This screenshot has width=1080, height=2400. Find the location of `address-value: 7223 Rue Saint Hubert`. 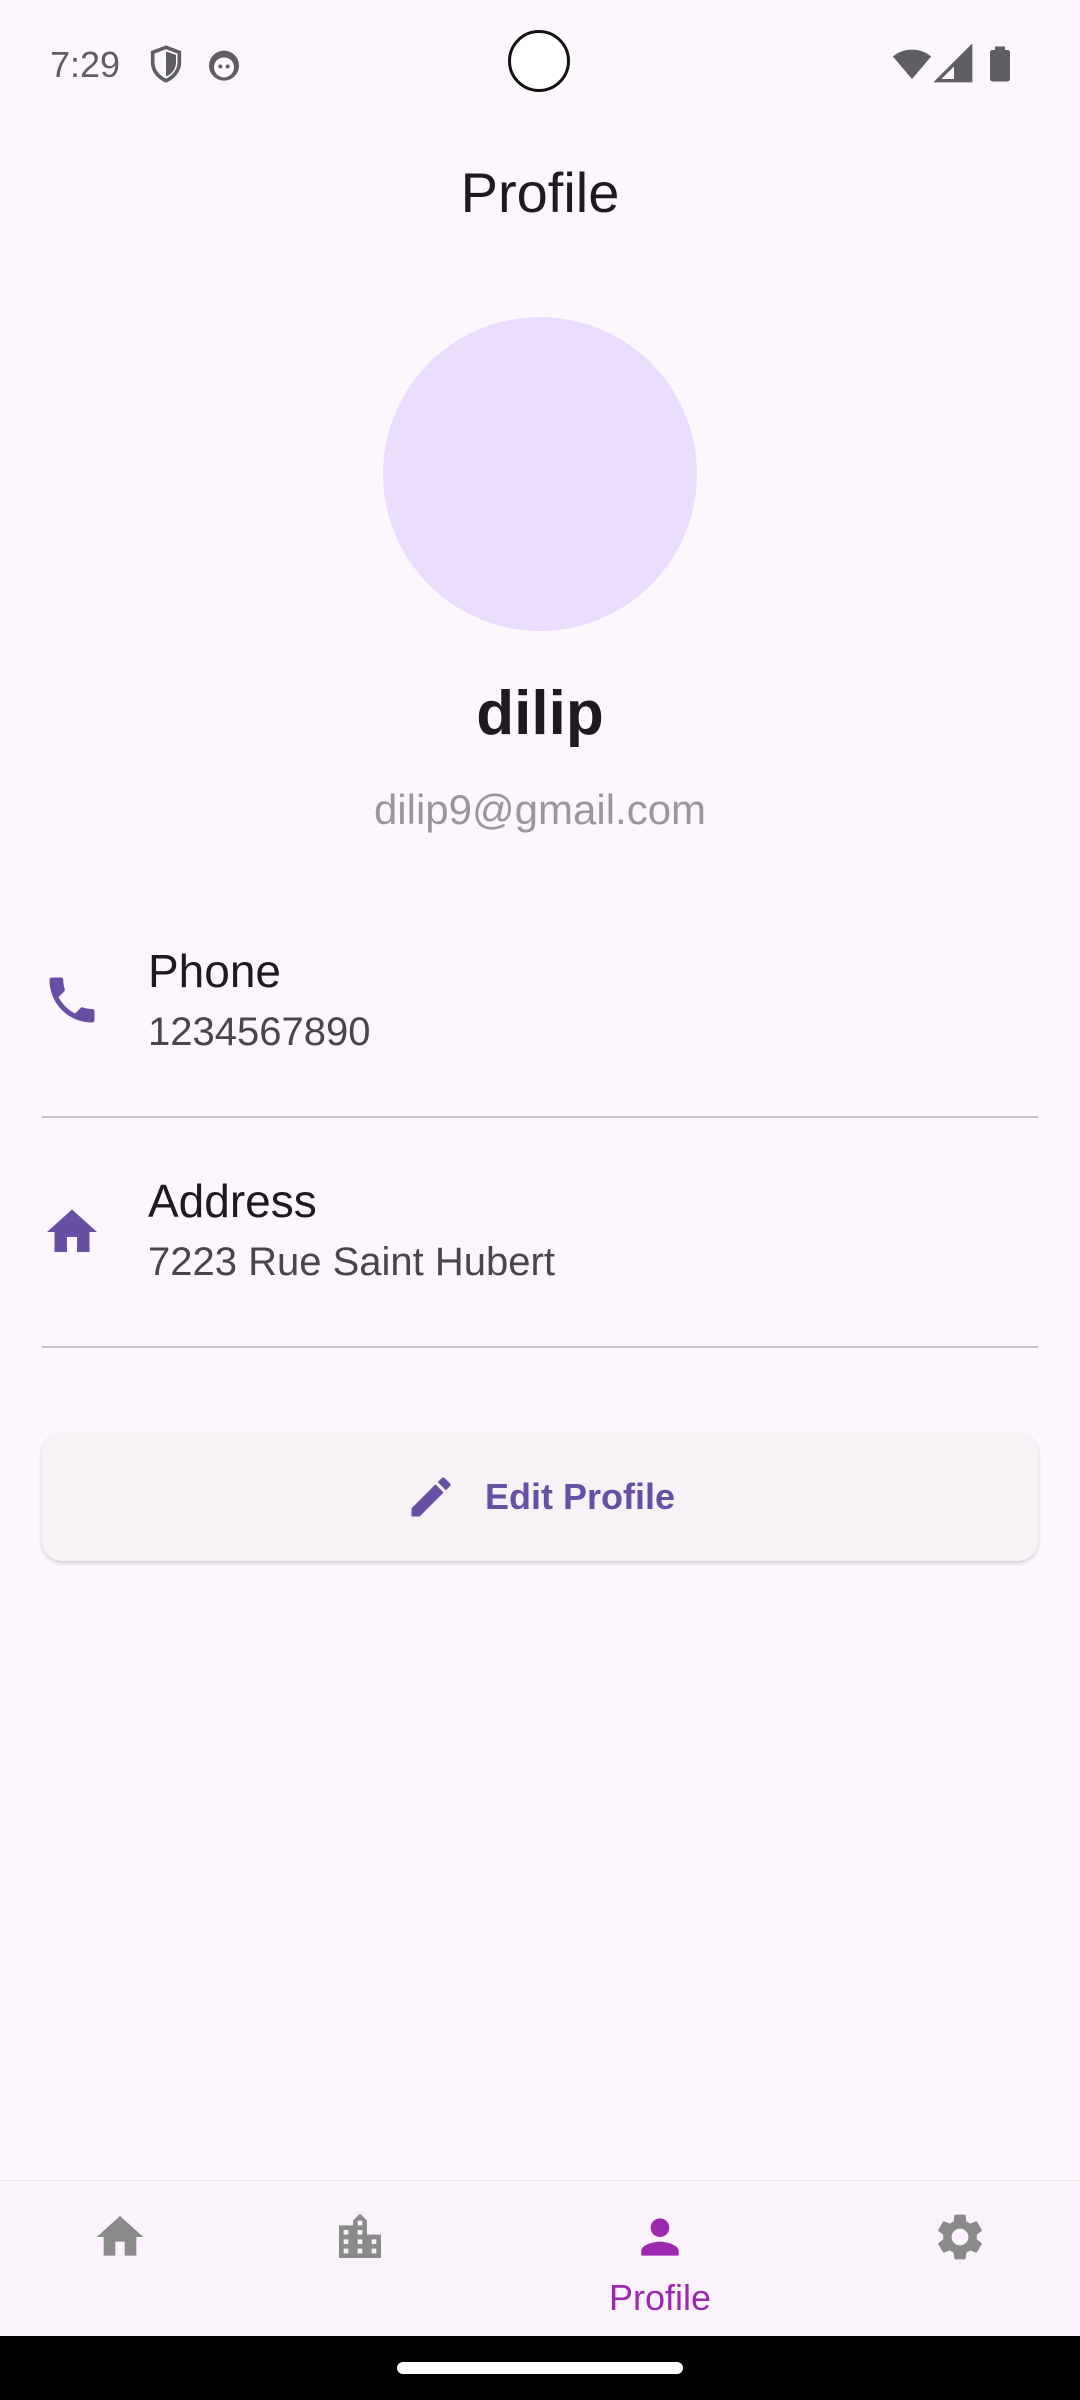

address-value: 7223 Rue Saint Hubert is located at coordinates (351, 1262).